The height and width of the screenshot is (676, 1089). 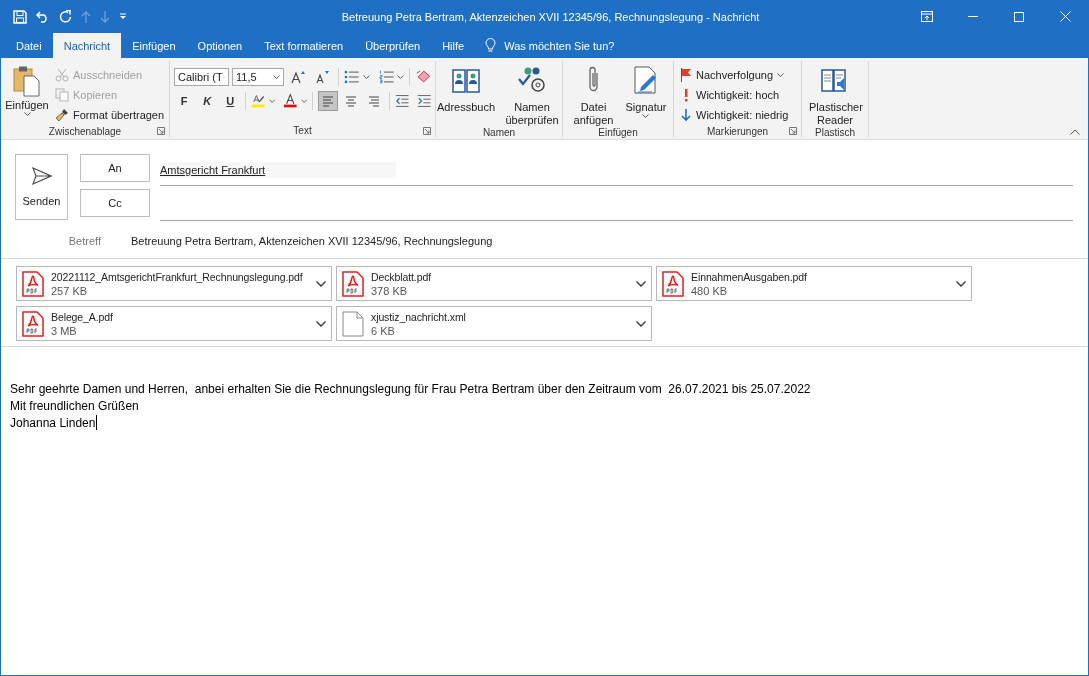 What do you see at coordinates (184, 101) in the screenshot?
I see `bold-button: F` at bounding box center [184, 101].